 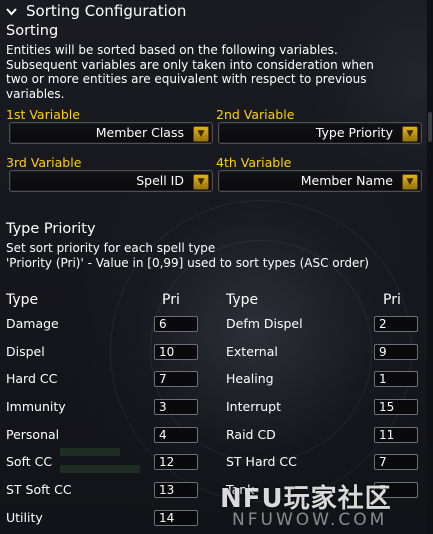 I want to click on priority-input-raid-cd: 11, so click(x=396, y=435).